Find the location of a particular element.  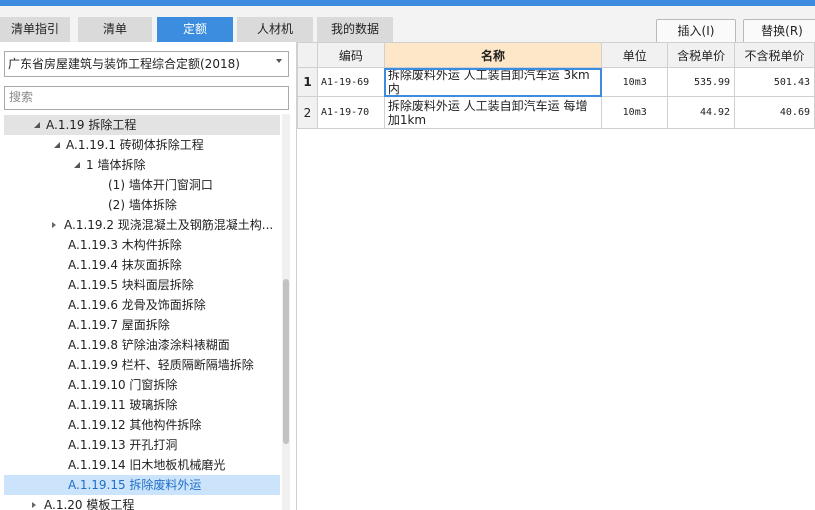

tree-item: A.1.19.10 门窗拆除 is located at coordinates (142, 385).